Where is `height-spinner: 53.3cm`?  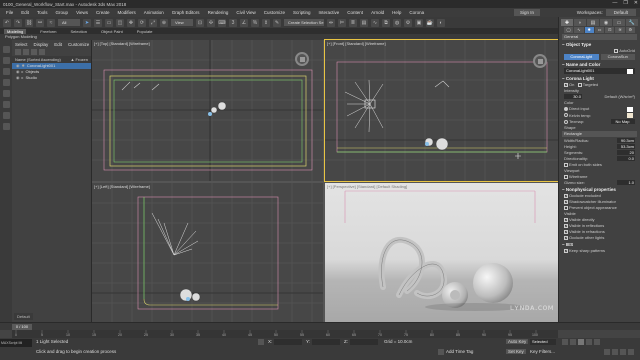
height-spinner: 53.3cm is located at coordinates (626, 146).